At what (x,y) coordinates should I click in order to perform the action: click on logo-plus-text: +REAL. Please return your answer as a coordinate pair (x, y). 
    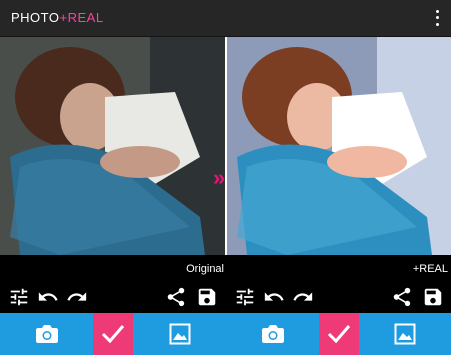
    Looking at the image, I should click on (81, 17).